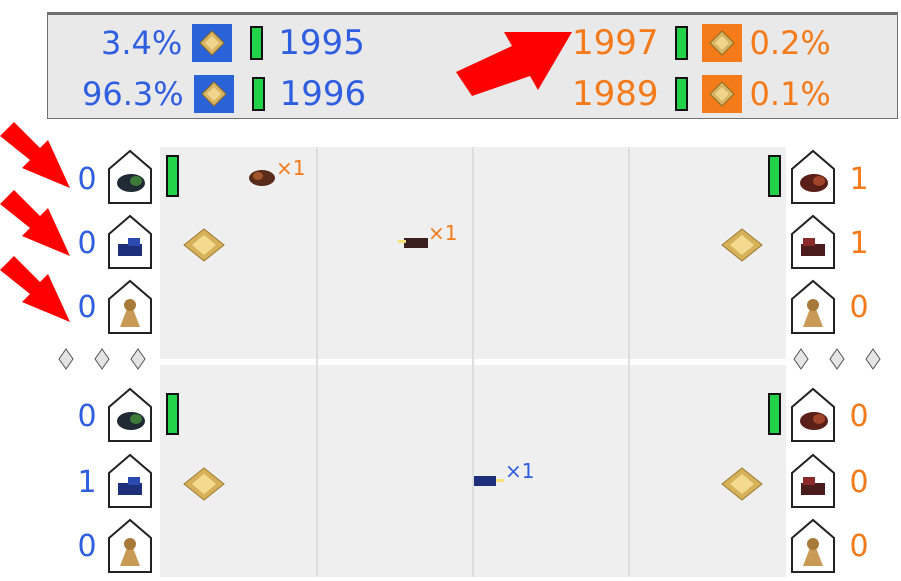  I want to click on top-left-count-1: 0, so click(87, 179).